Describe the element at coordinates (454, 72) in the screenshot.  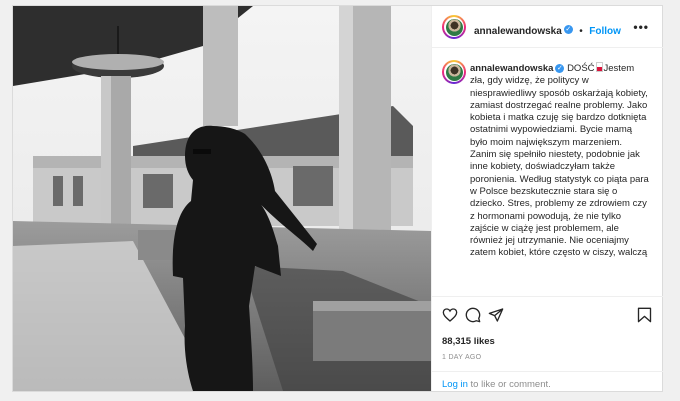
I see `caption-avatar` at that location.